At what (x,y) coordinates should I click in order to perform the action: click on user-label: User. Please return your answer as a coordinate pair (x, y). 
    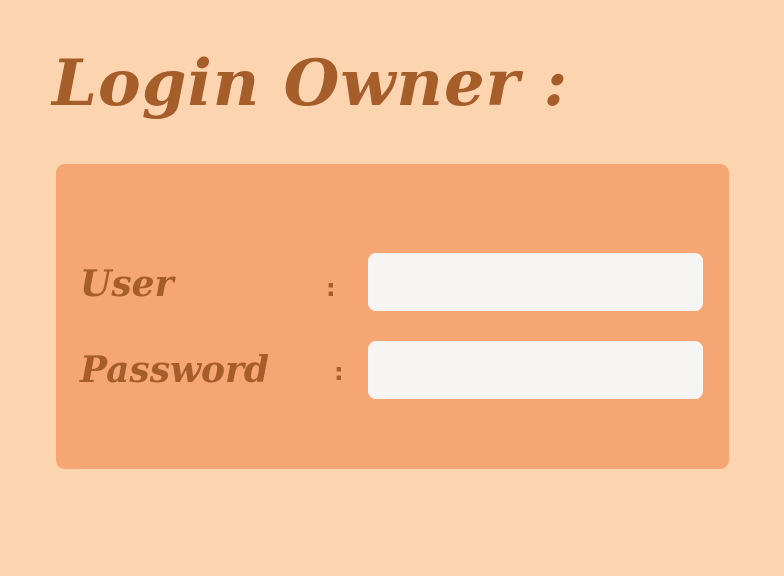
    Looking at the image, I should click on (127, 284).